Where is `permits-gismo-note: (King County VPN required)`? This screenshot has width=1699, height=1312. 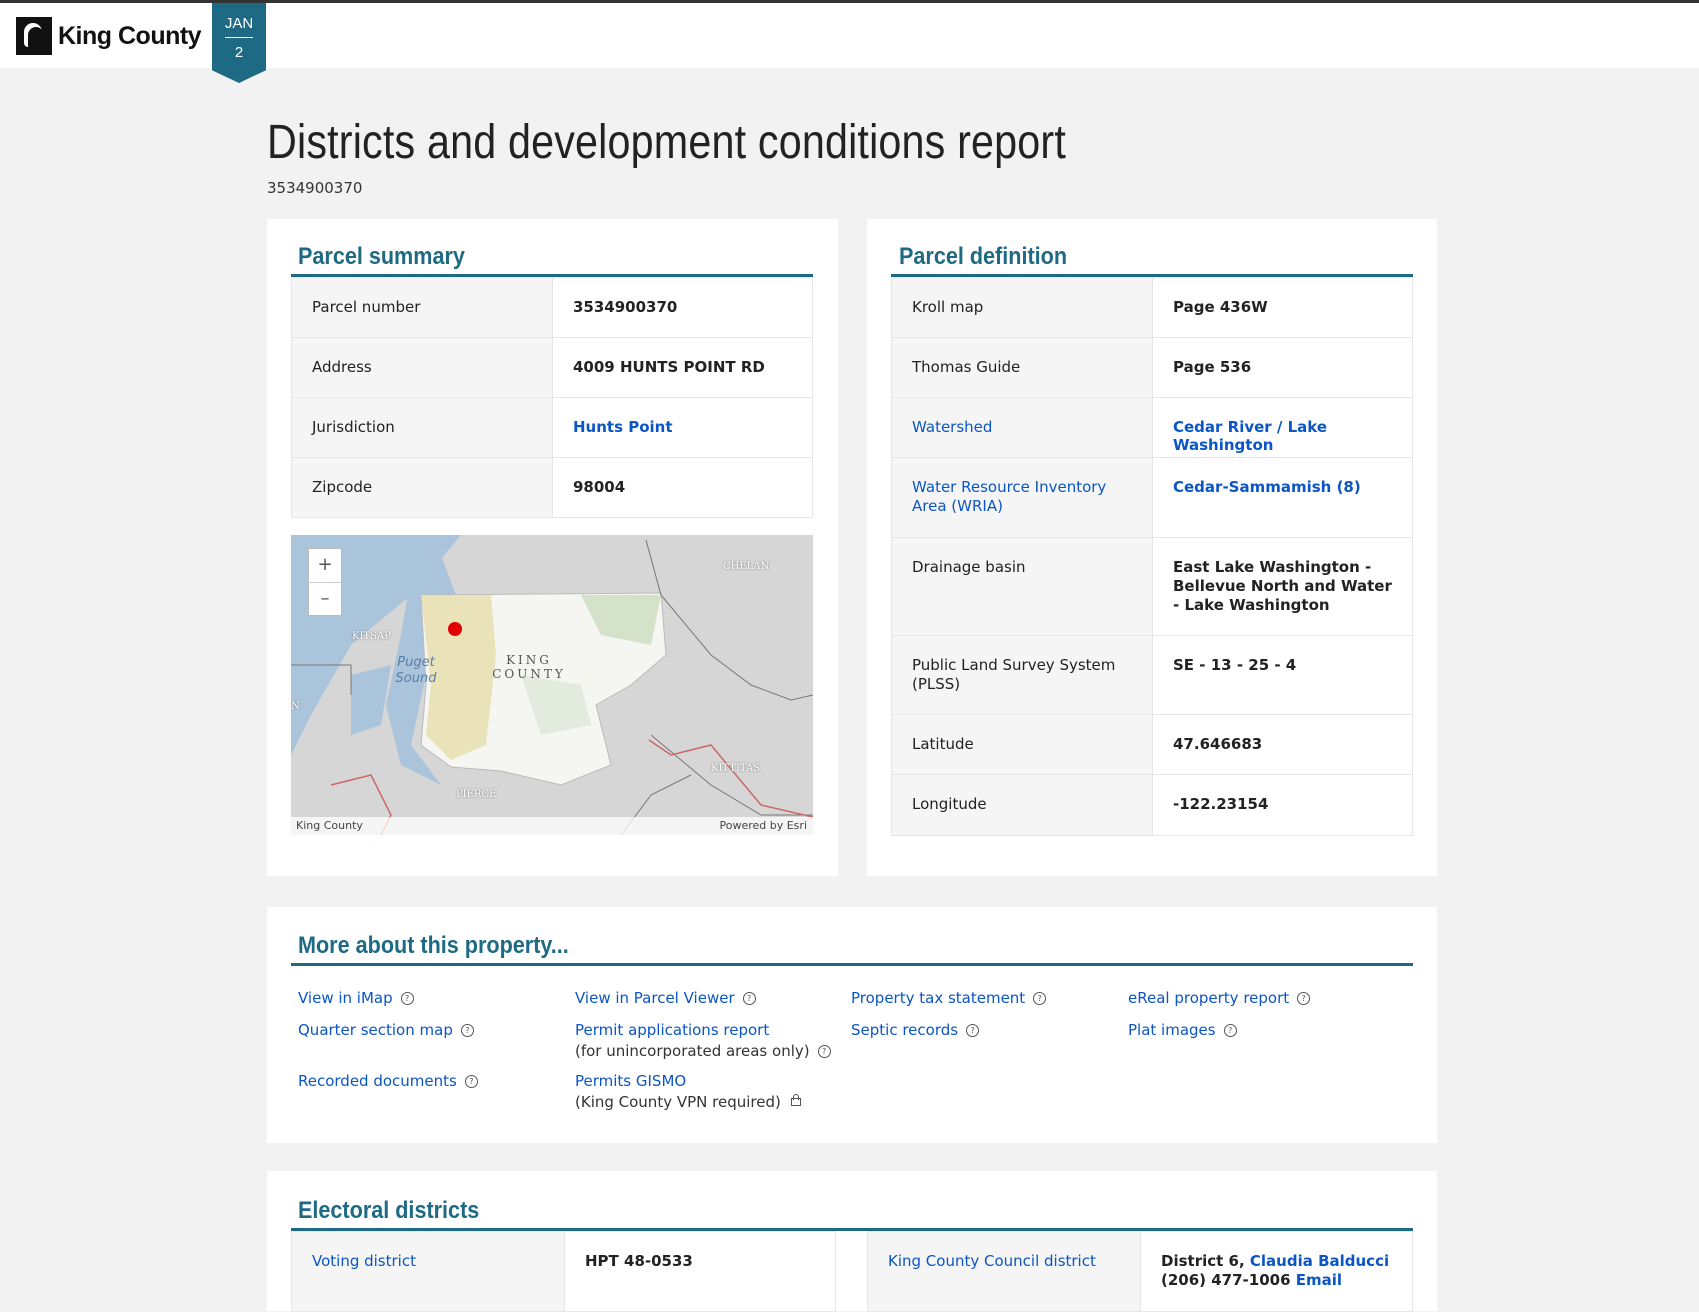 permits-gismo-note: (King County VPN required) is located at coordinates (678, 1102).